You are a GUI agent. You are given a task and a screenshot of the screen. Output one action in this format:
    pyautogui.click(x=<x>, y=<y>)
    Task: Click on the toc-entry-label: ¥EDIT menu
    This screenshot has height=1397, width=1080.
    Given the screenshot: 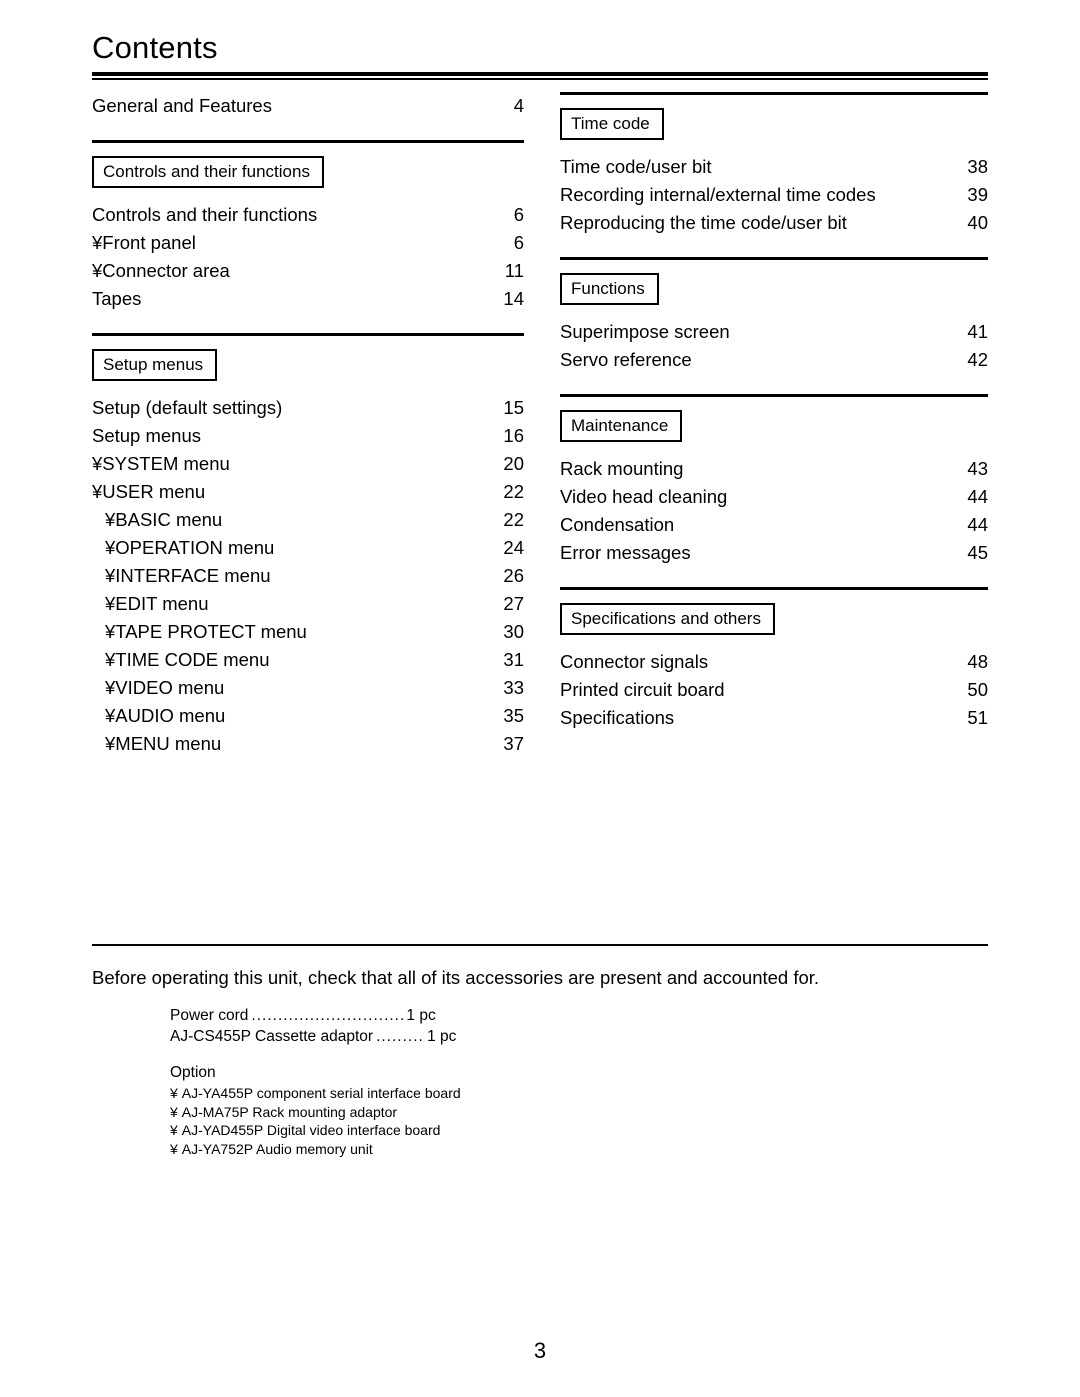 What is the action you would take?
    pyautogui.click(x=157, y=603)
    